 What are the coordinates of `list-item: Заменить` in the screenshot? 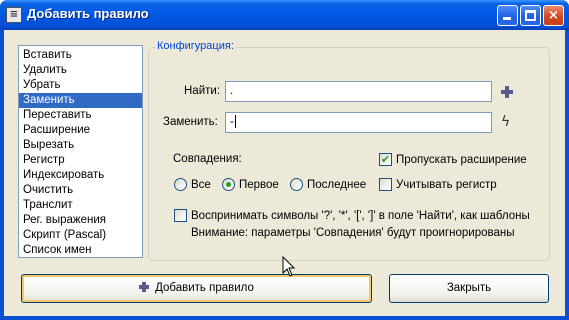 It's located at (80, 100).